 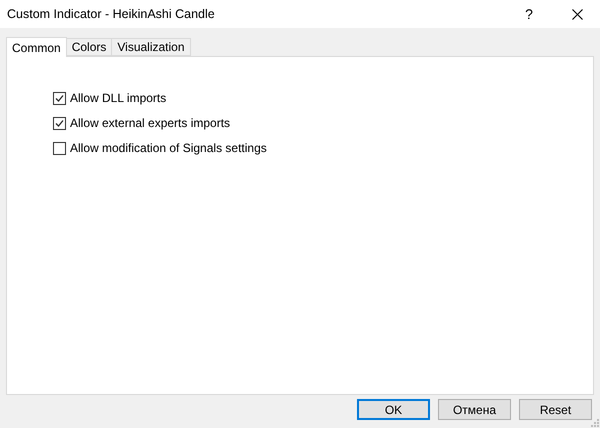 What do you see at coordinates (118, 98) in the screenshot?
I see `checkbox-label: Allow DLL imports` at bounding box center [118, 98].